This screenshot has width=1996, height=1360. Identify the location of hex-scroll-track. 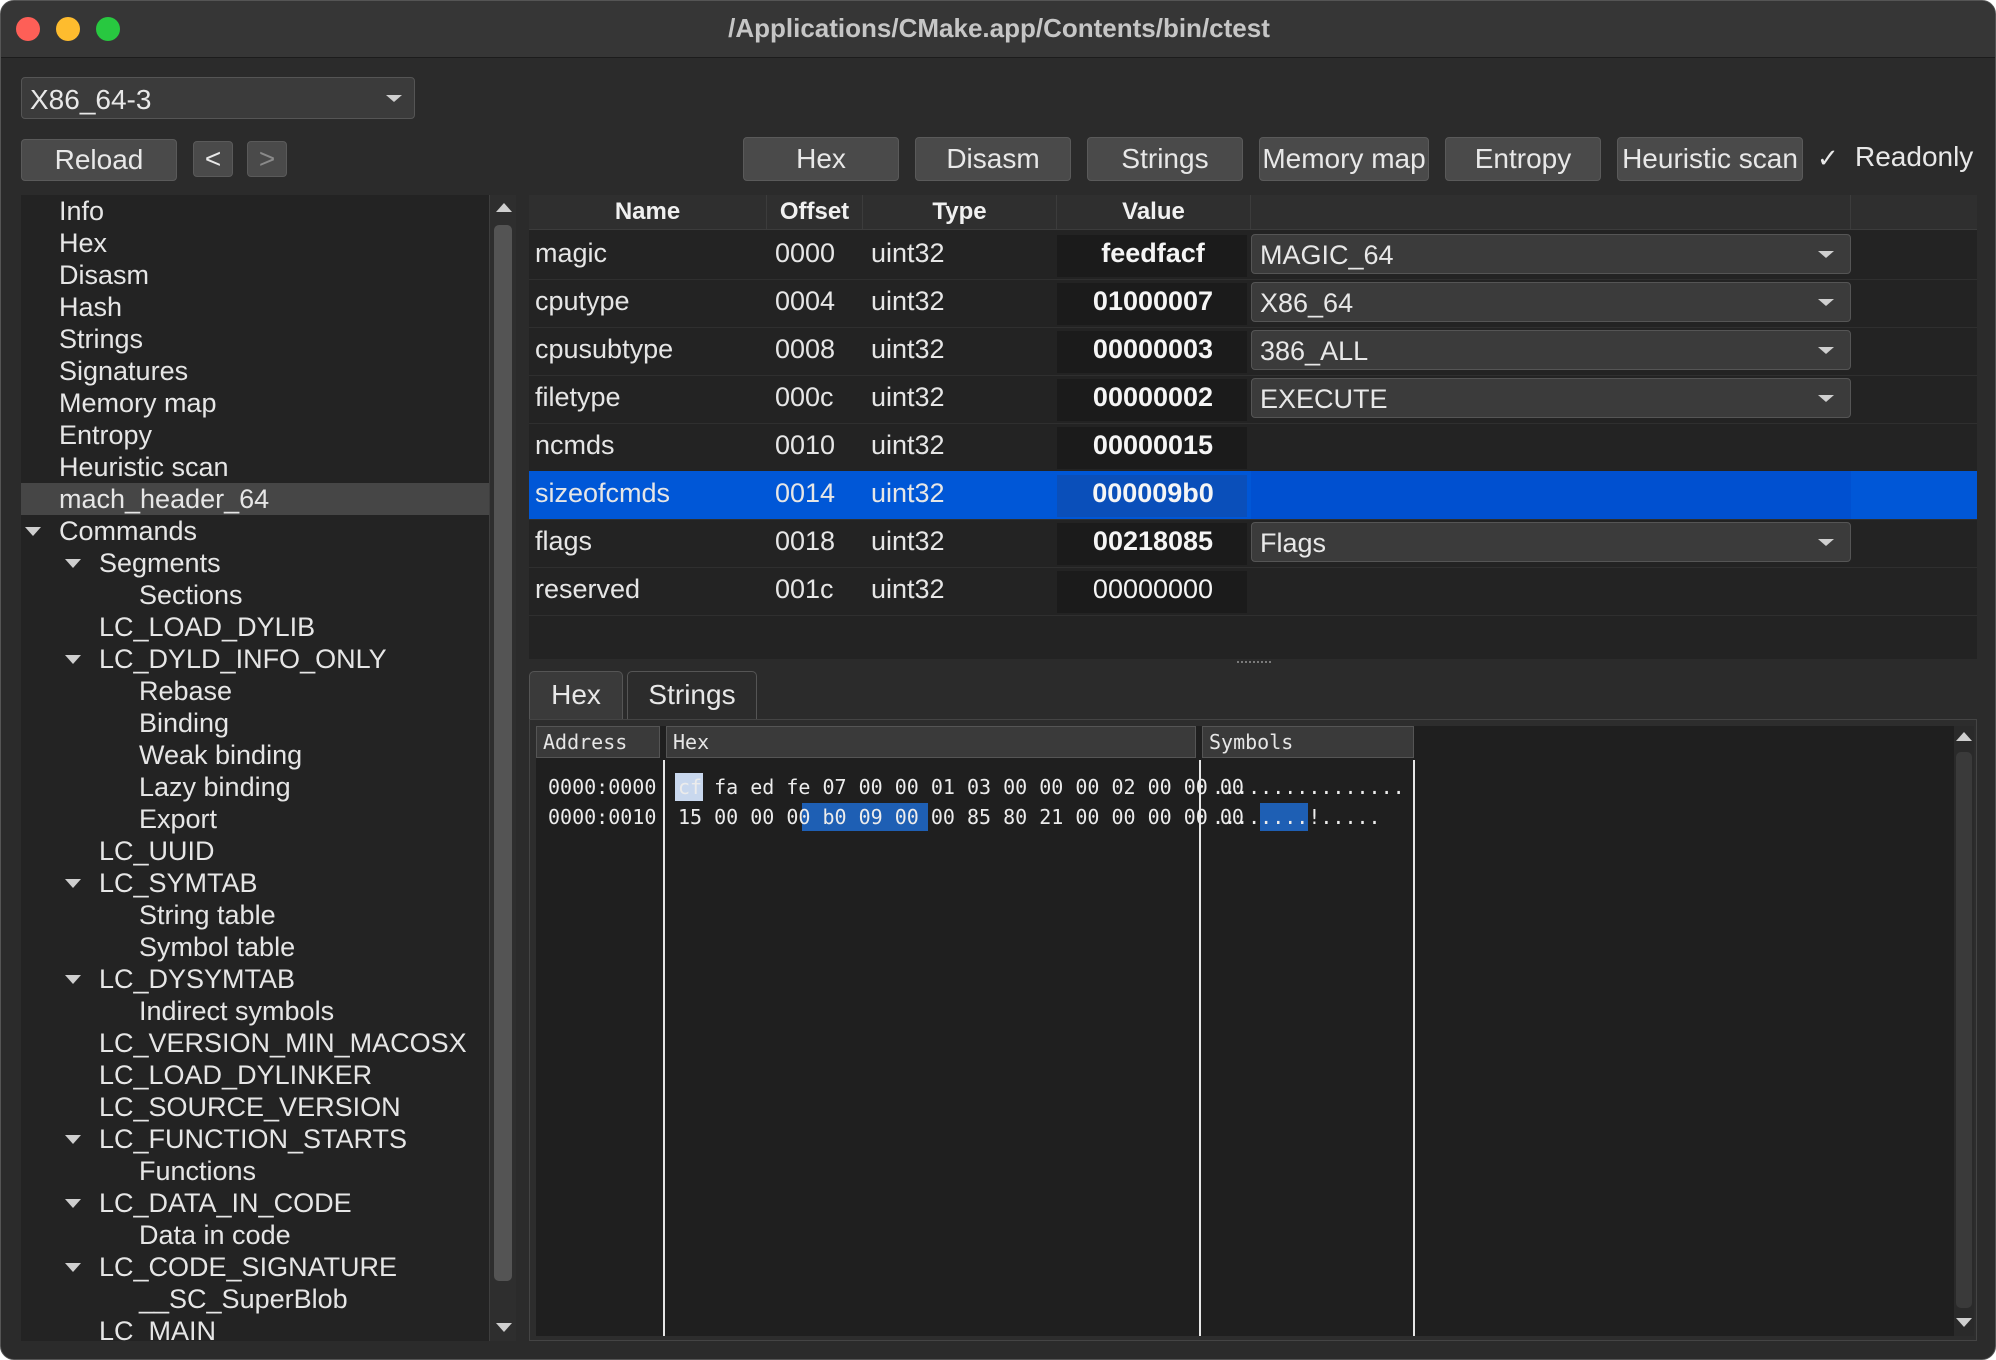
(1964, 1030).